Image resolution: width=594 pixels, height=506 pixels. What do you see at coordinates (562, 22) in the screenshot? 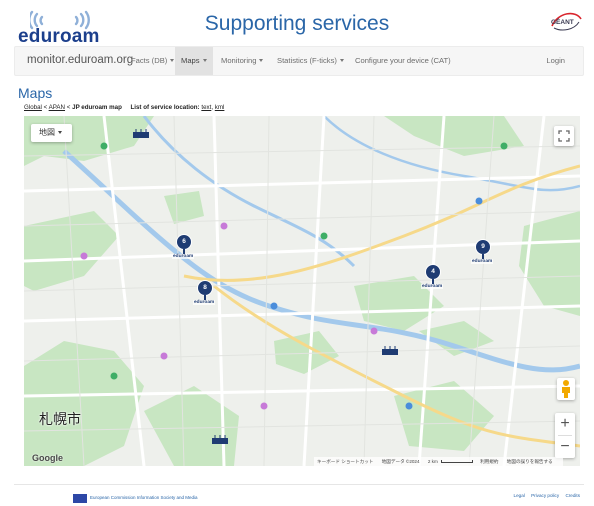
I see `geant-logo-text: GÉANT` at bounding box center [562, 22].